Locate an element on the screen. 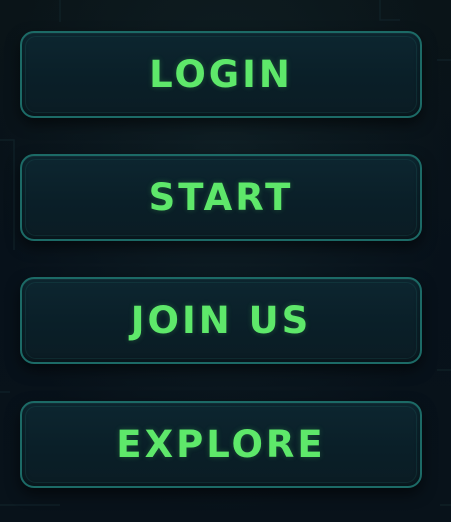 This screenshot has height=522, width=451. explore-button: EXPLORE is located at coordinates (221, 444).